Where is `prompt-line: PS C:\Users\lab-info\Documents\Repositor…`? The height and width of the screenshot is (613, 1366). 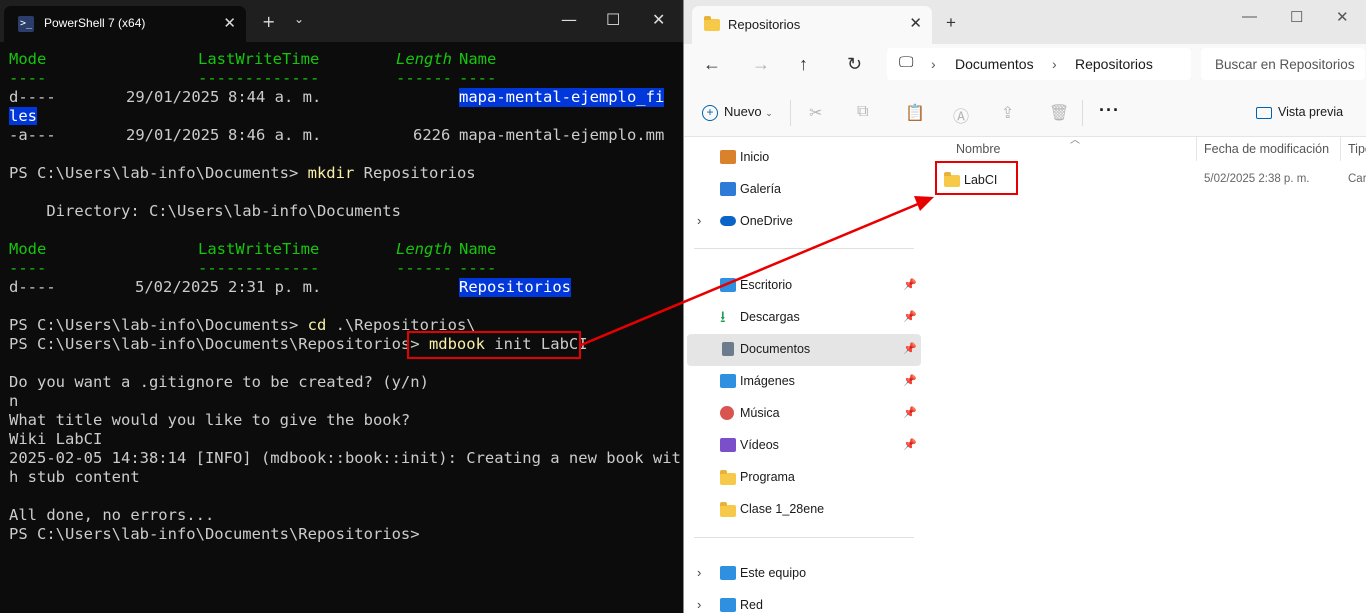
prompt-line: PS C:\Users\lab-info\Documents\Repositor… is located at coordinates (214, 534).